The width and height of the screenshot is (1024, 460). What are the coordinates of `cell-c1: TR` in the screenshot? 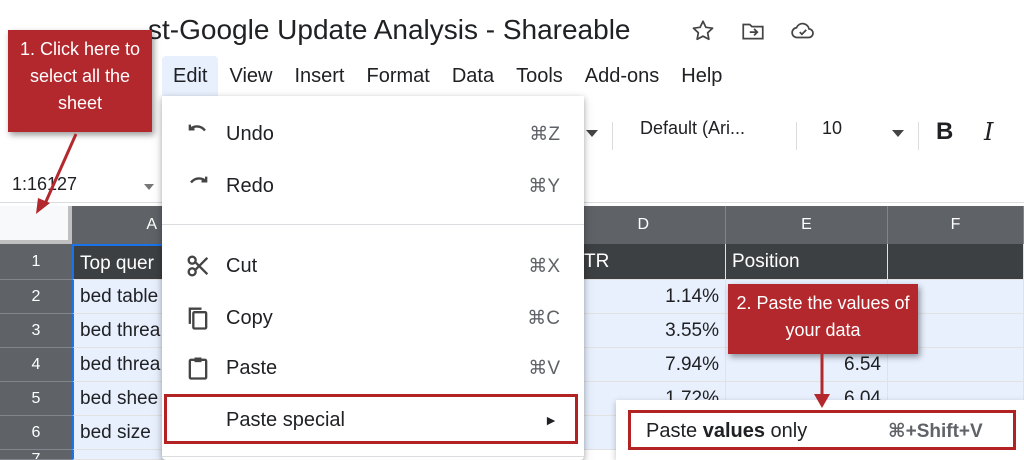 It's located at (652, 262).